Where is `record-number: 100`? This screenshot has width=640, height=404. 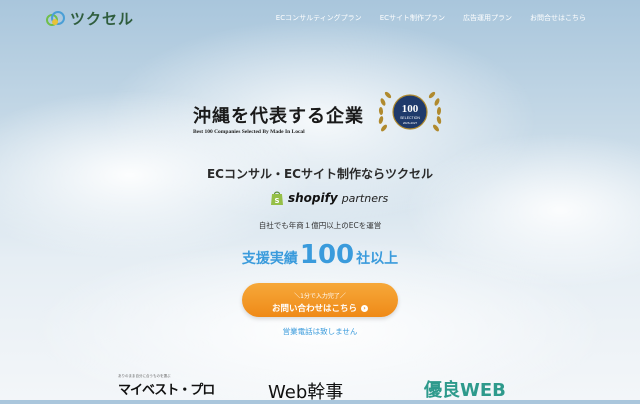 record-number: 100 is located at coordinates (327, 255).